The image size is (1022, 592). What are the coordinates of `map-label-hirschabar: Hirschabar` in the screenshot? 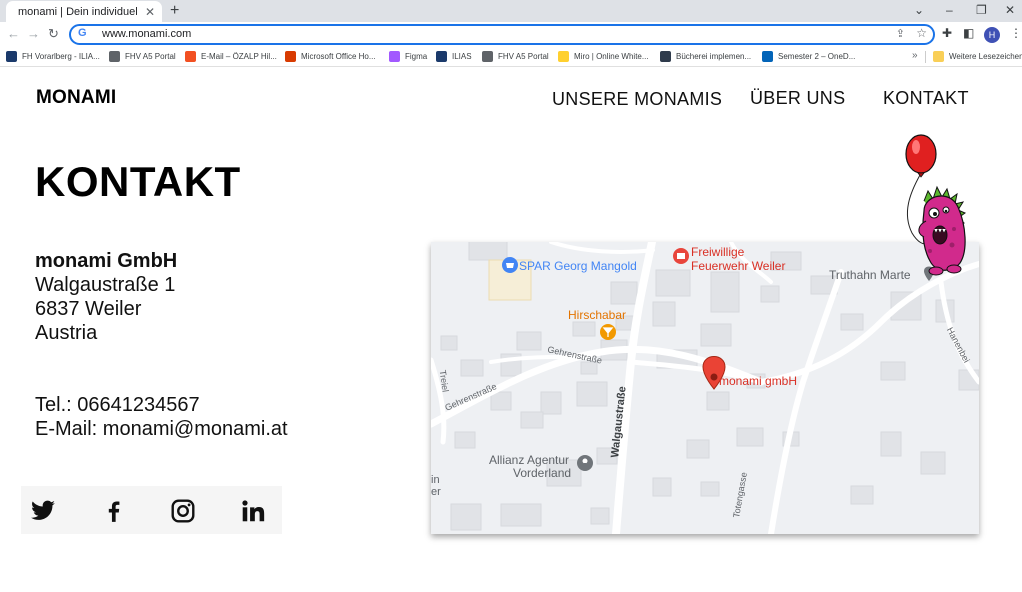 It's located at (597, 315).